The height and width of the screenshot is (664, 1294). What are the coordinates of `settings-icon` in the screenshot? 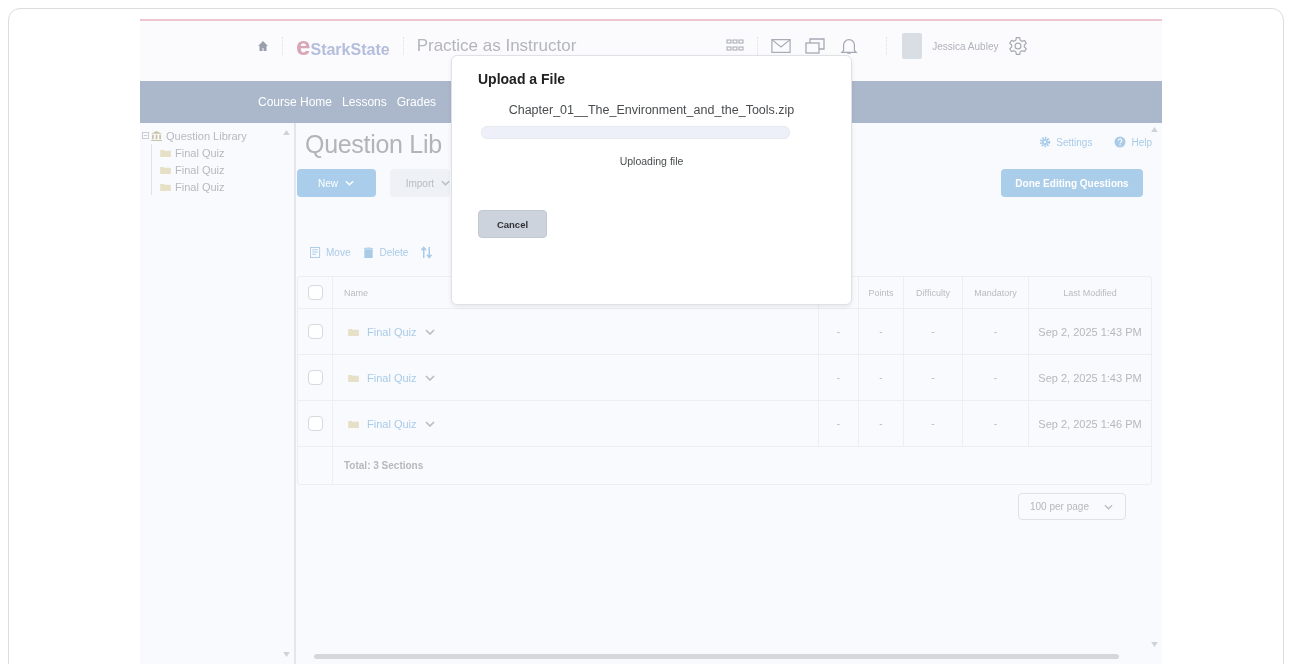 It's located at (1018, 46).